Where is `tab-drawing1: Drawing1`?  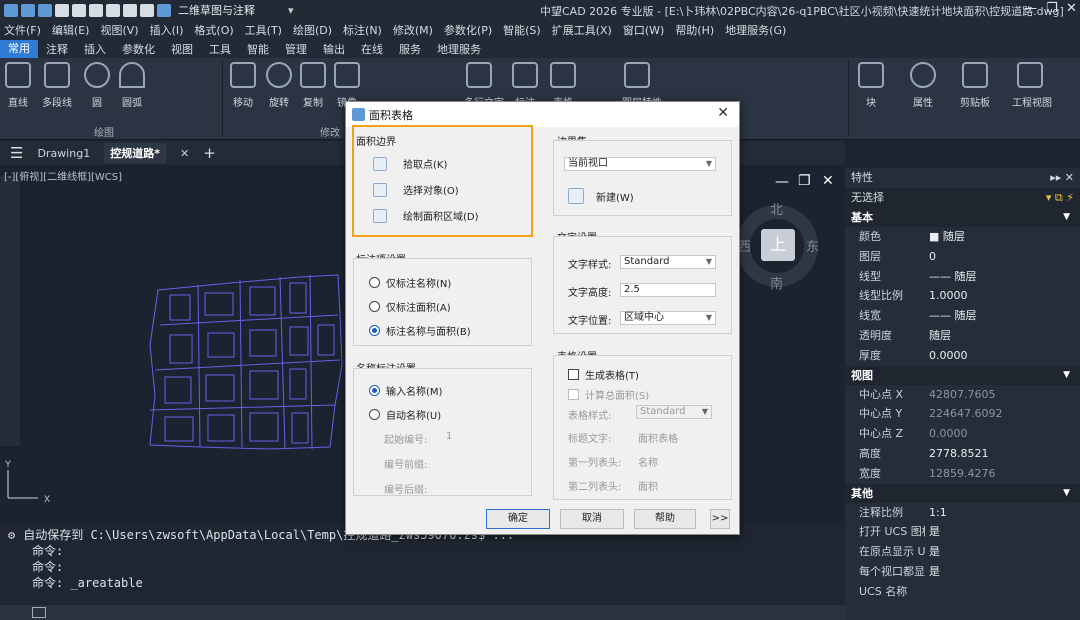 tab-drawing1: Drawing1 is located at coordinates (63, 153).